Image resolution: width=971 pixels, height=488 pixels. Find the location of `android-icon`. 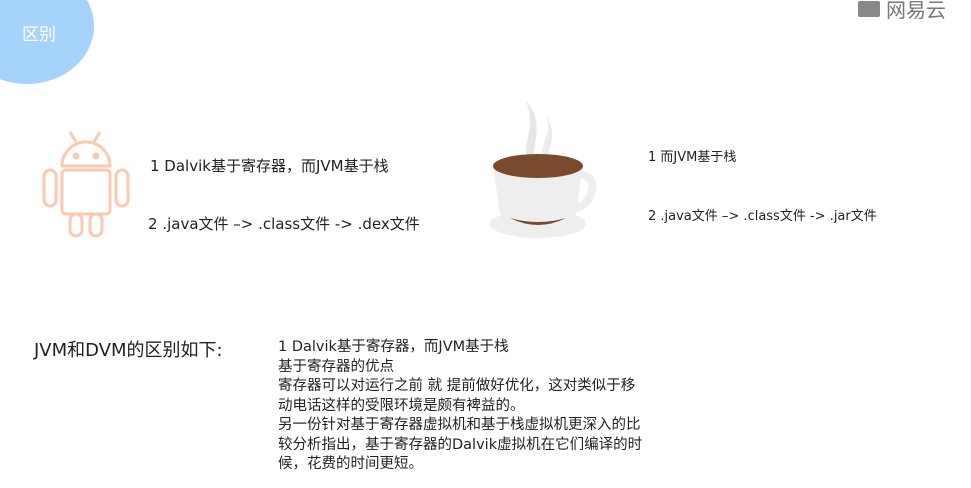

android-icon is located at coordinates (86, 184).